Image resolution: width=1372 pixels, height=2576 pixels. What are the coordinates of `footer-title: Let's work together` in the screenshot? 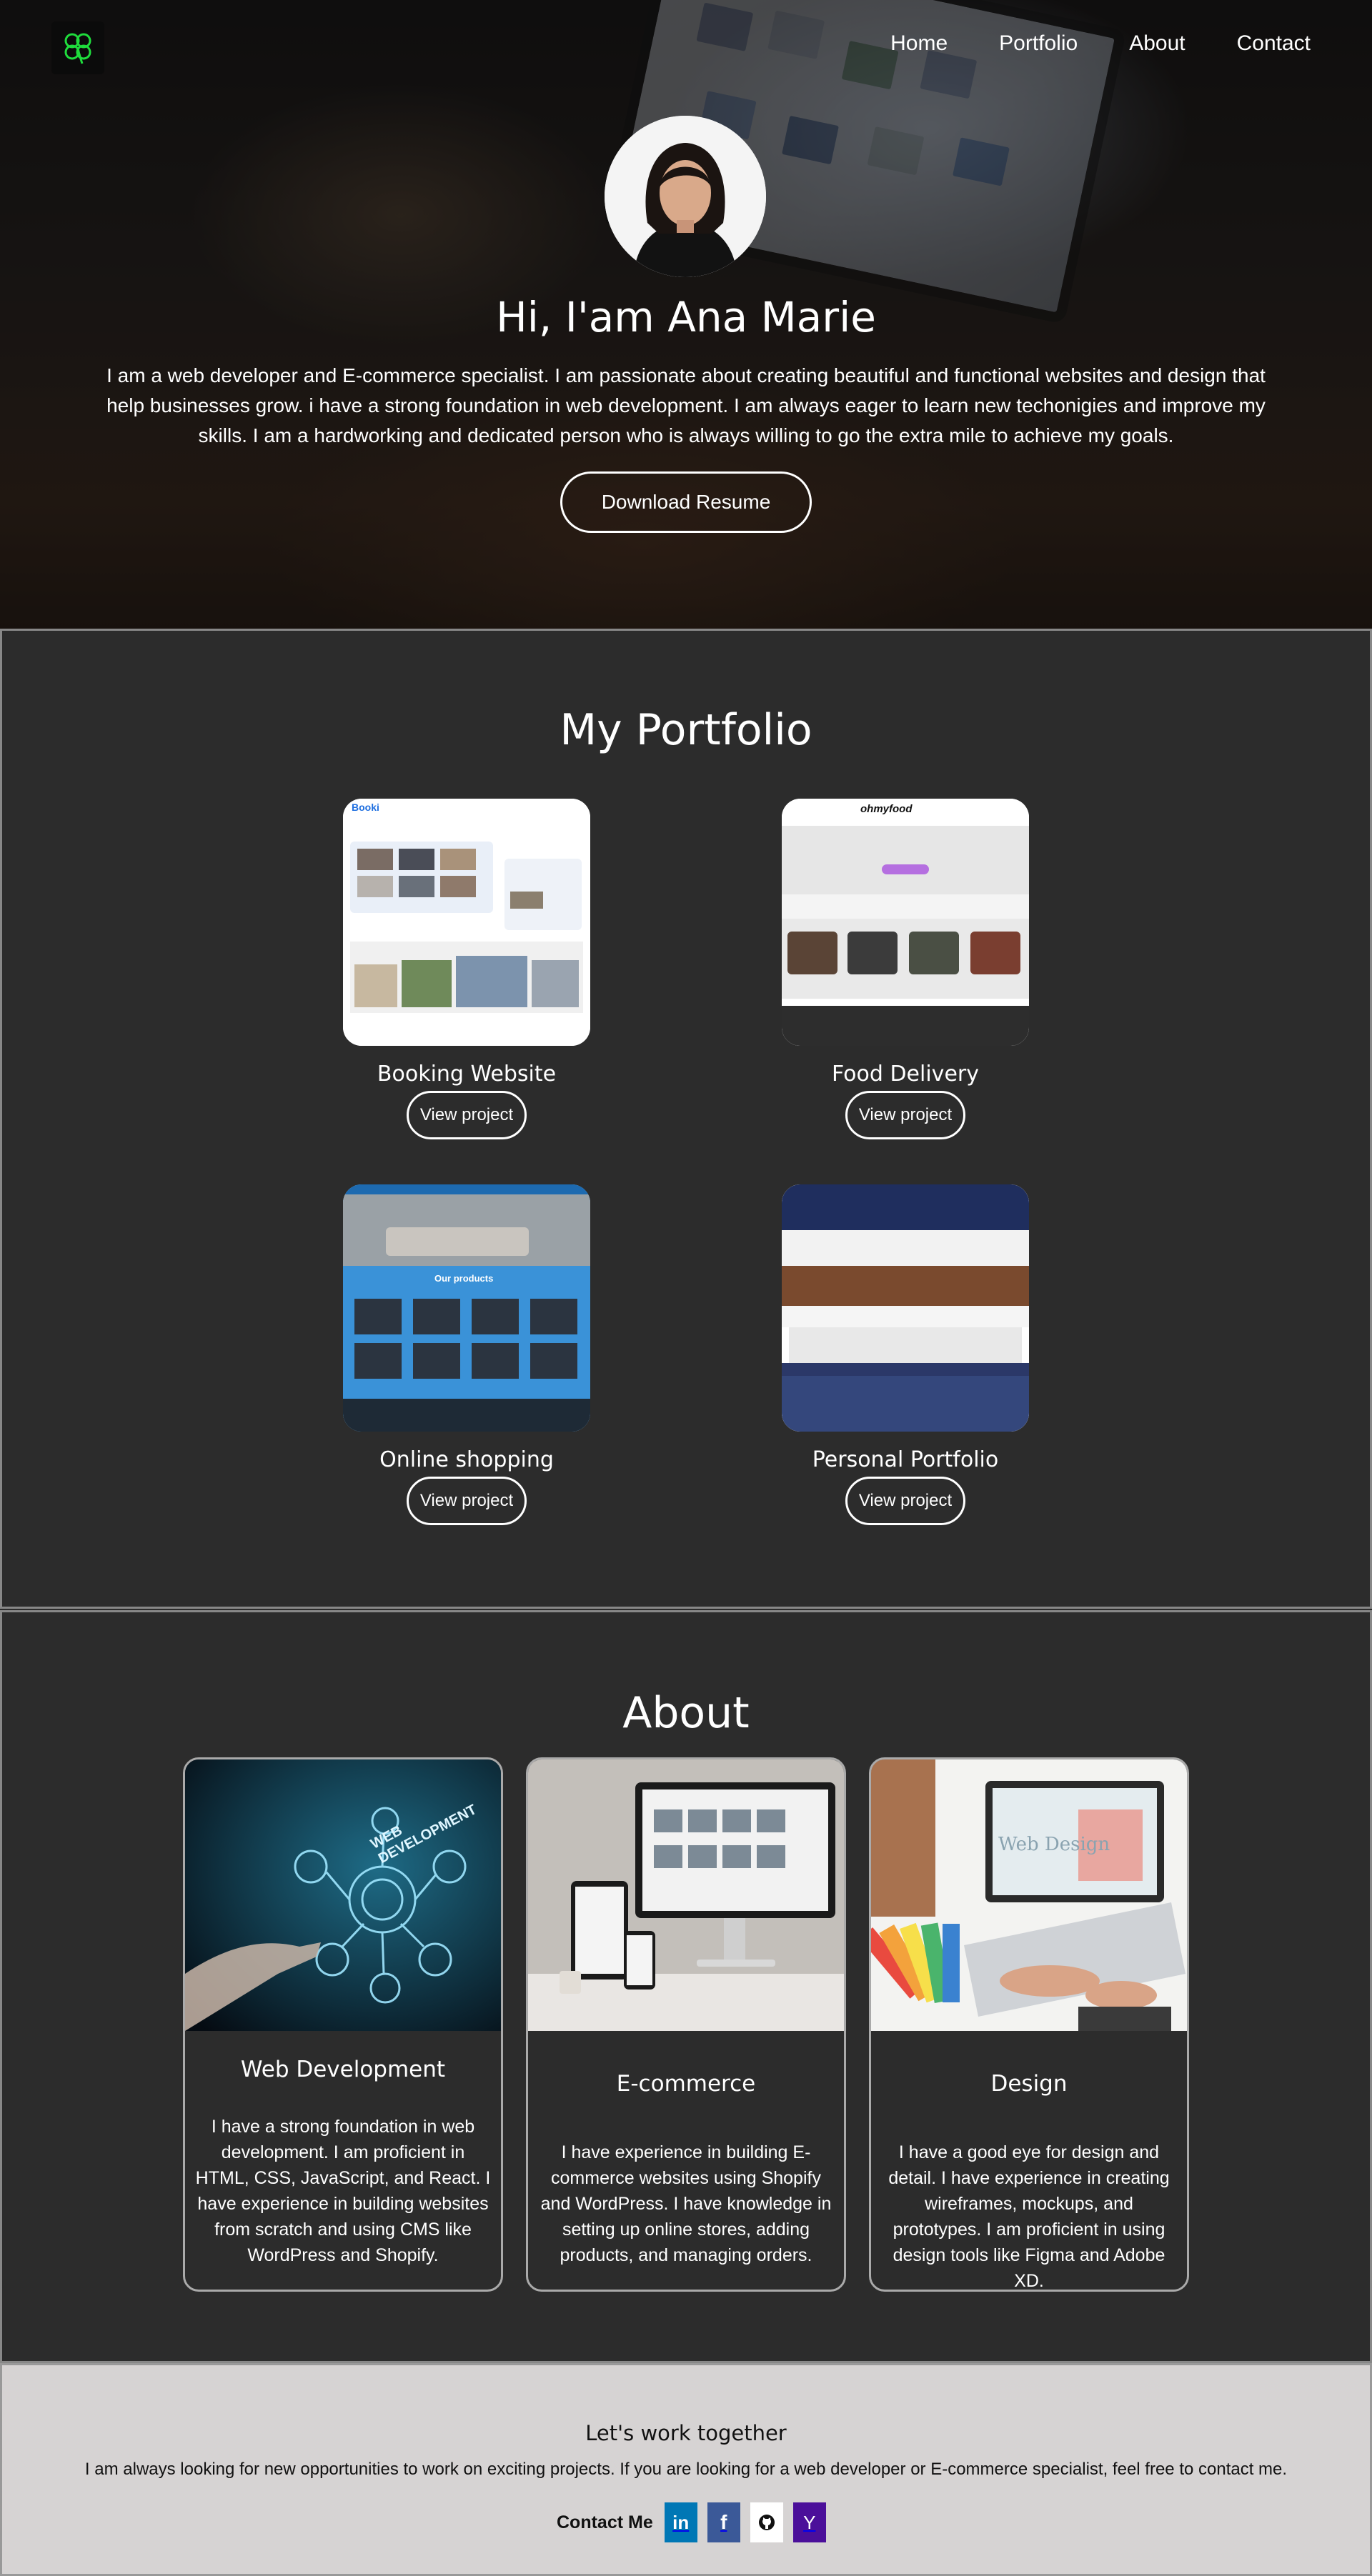 It's located at (686, 2433).